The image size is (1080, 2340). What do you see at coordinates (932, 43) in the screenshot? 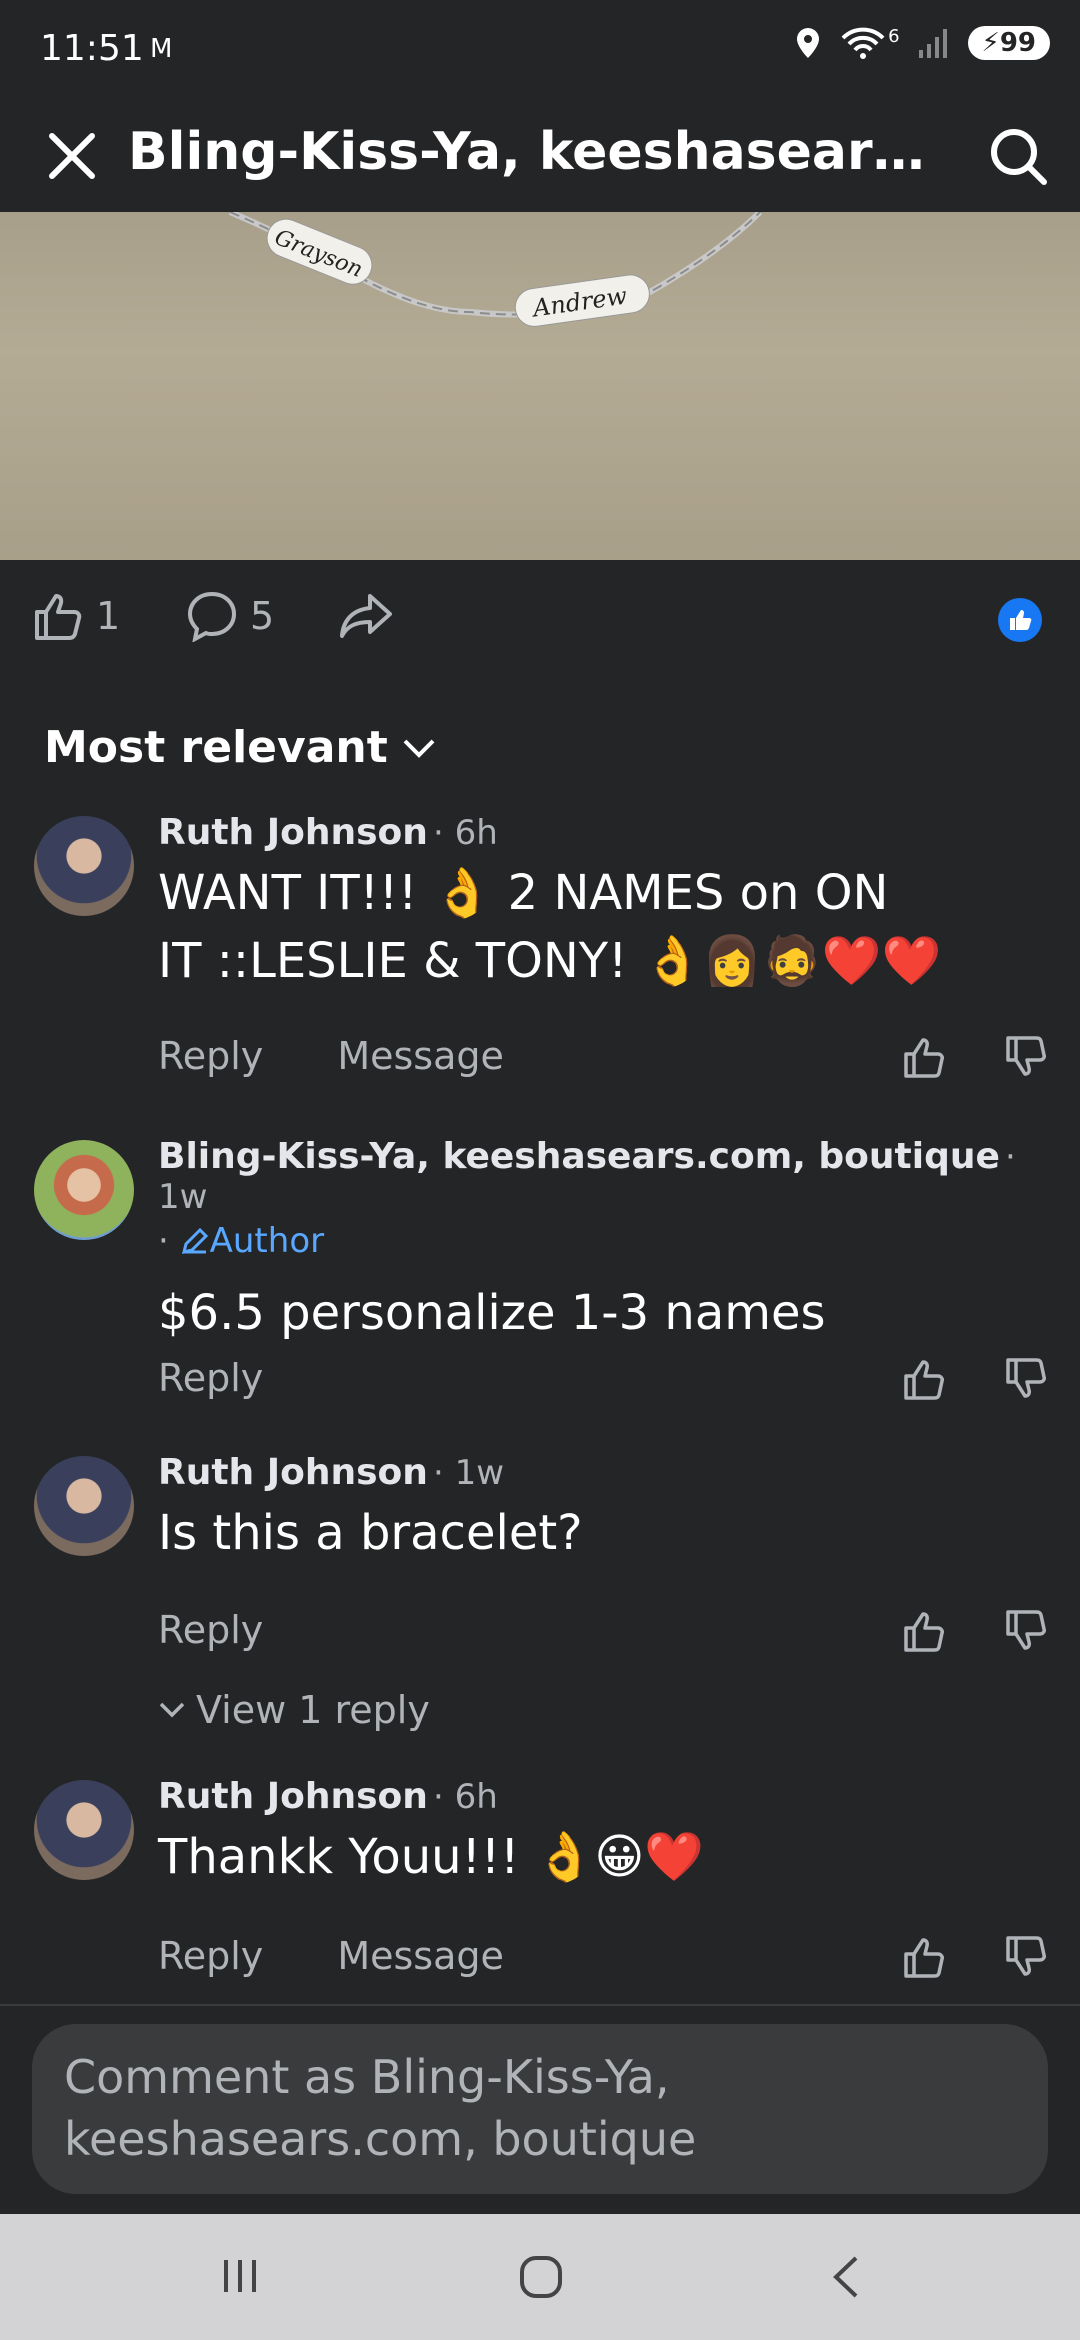
I see `signal-icon` at bounding box center [932, 43].